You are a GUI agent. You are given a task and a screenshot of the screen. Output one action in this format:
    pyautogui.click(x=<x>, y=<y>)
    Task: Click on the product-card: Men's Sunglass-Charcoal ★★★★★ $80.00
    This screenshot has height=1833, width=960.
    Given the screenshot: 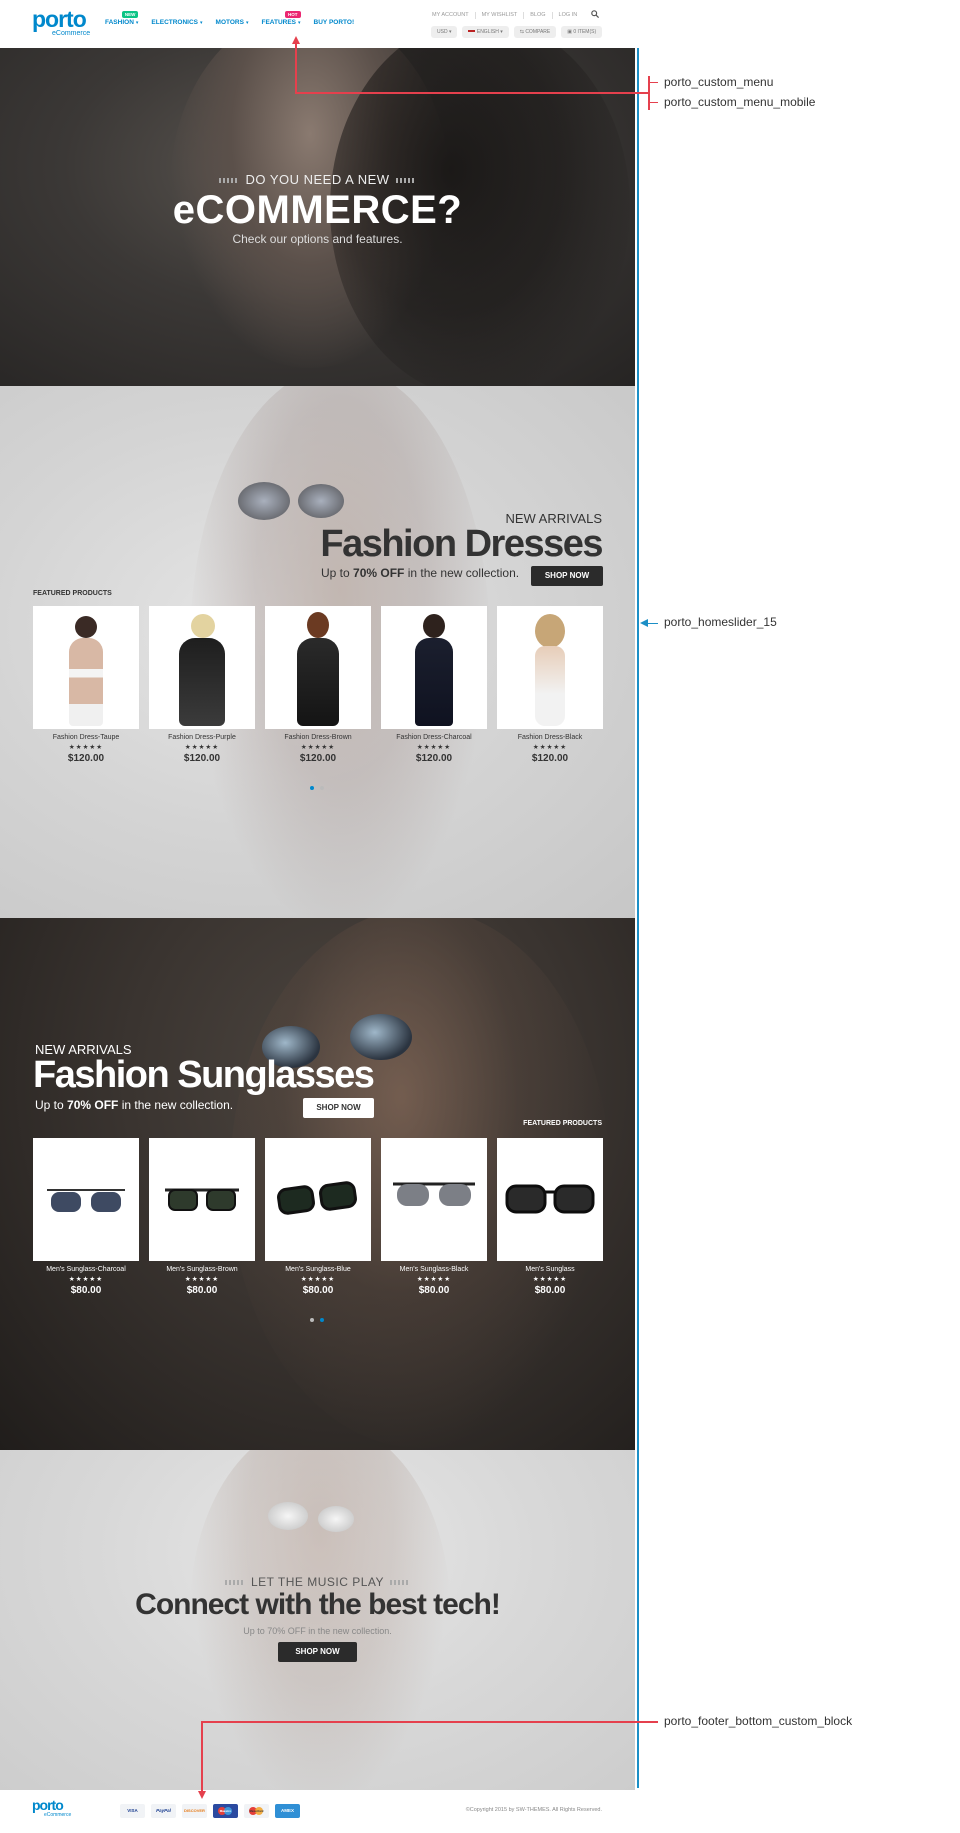 What is the action you would take?
    pyautogui.click(x=86, y=1217)
    